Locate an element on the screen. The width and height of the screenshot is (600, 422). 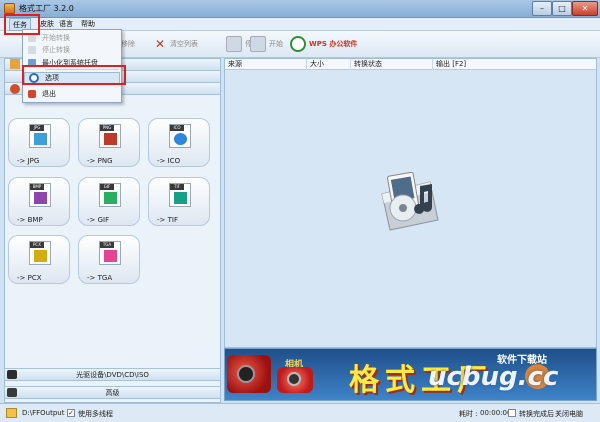
bmp-file-icon: BMP is located at coordinates (40, 195).